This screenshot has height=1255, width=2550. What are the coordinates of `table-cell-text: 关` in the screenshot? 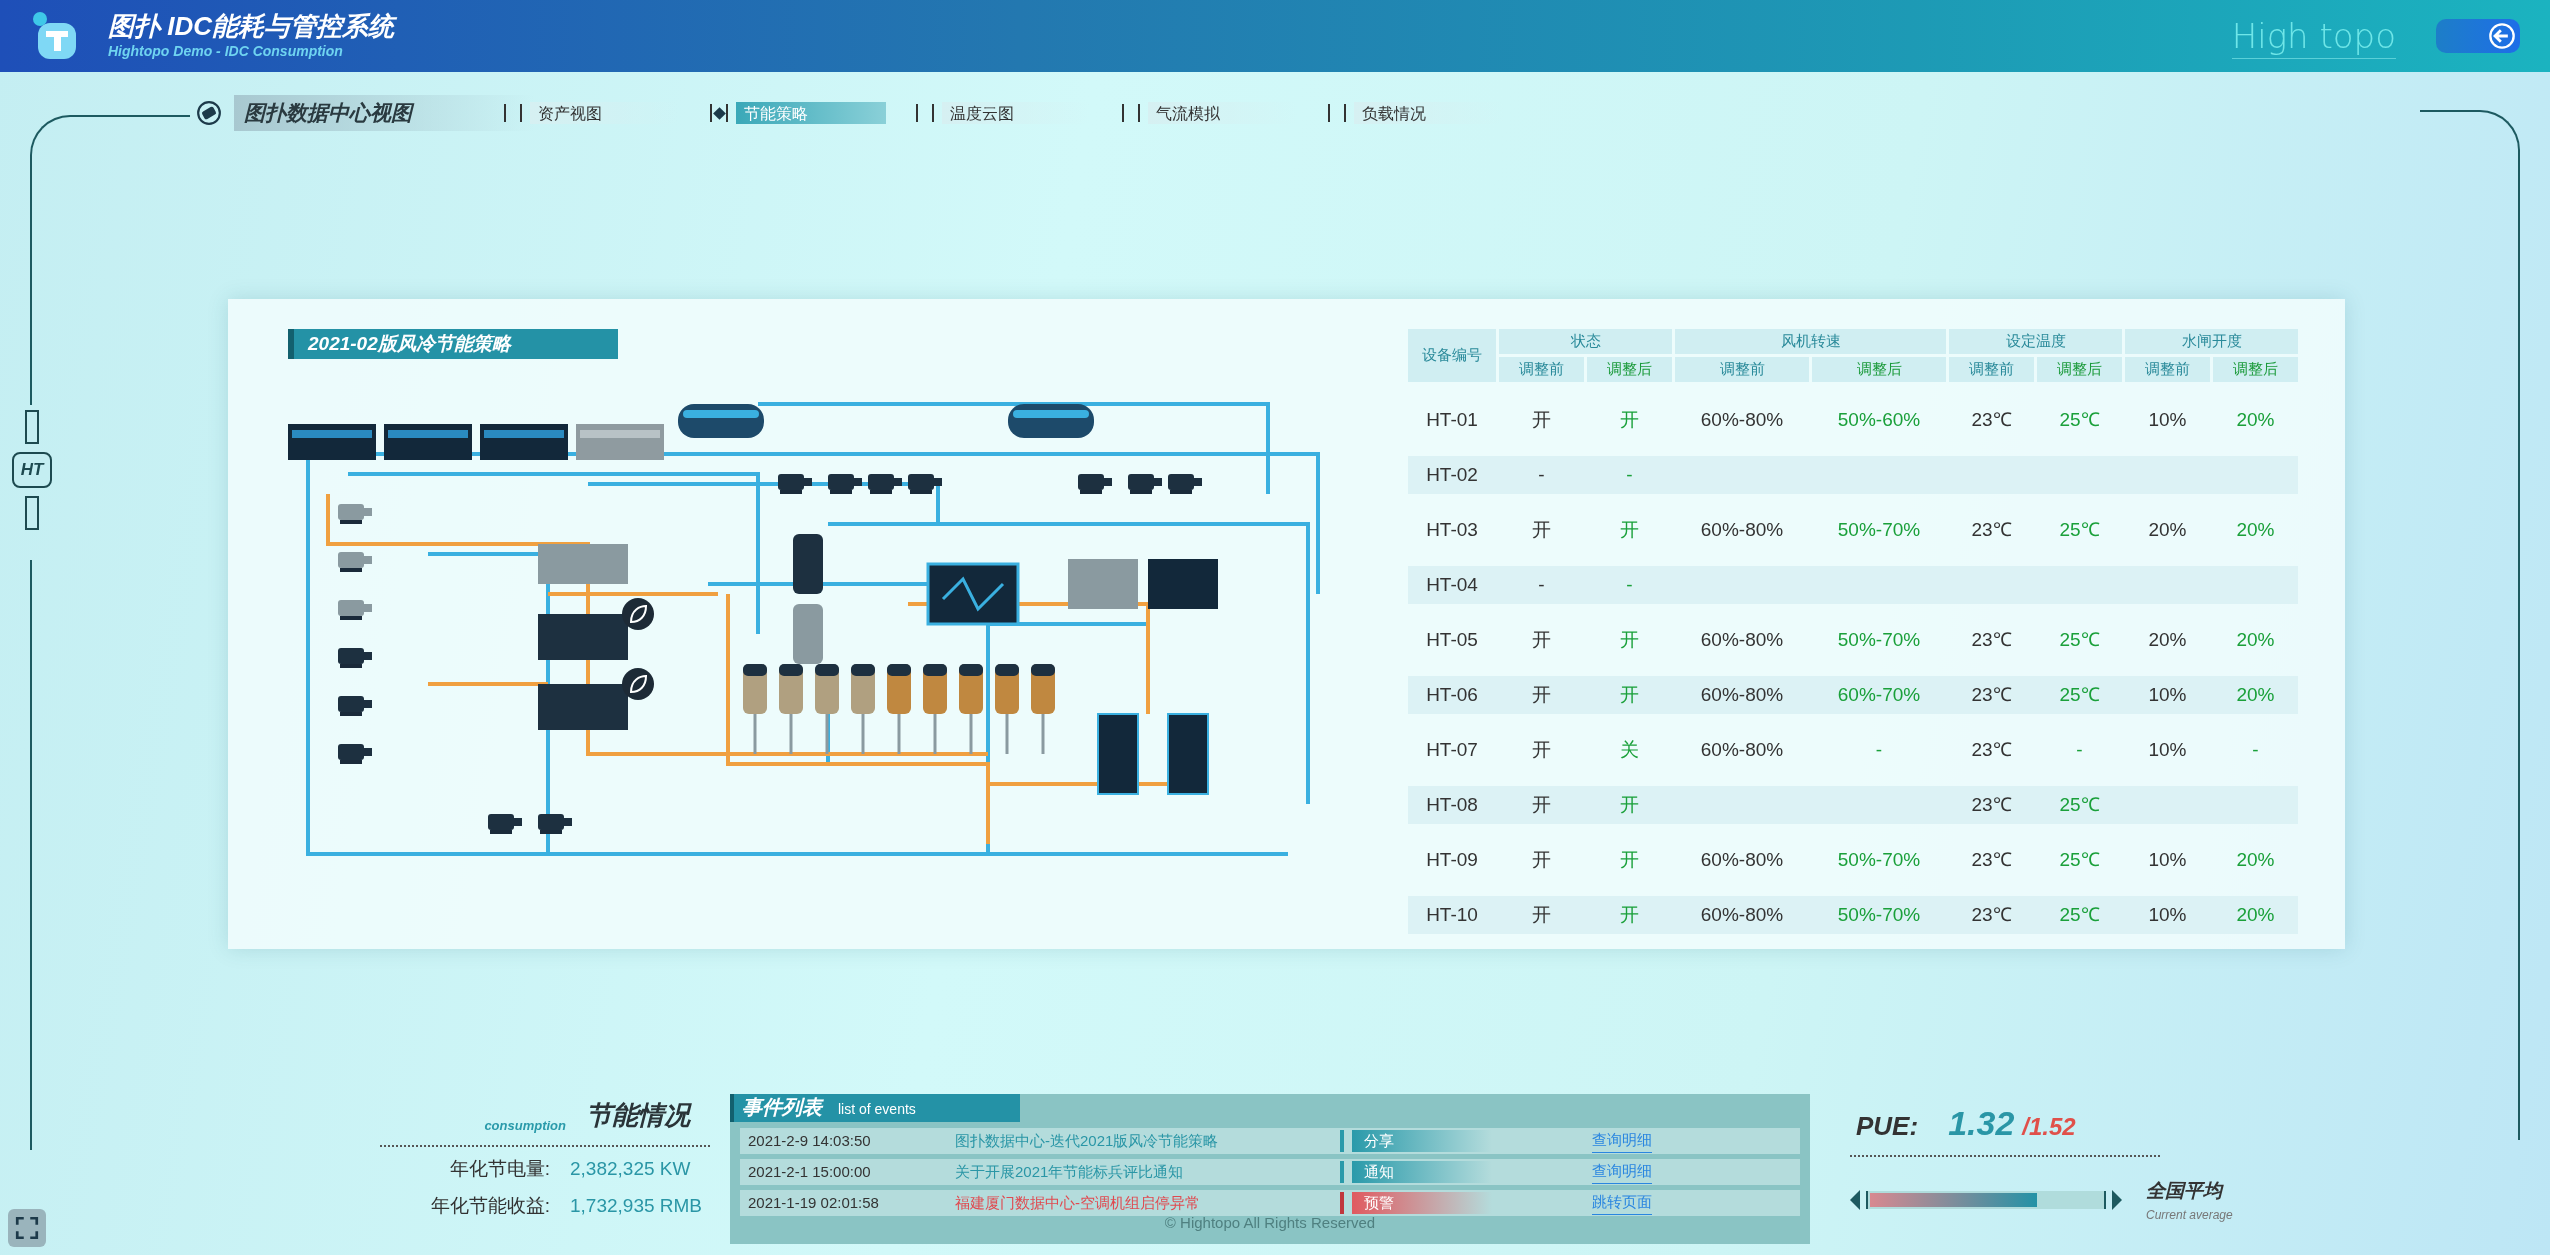 It's located at (1629, 749).